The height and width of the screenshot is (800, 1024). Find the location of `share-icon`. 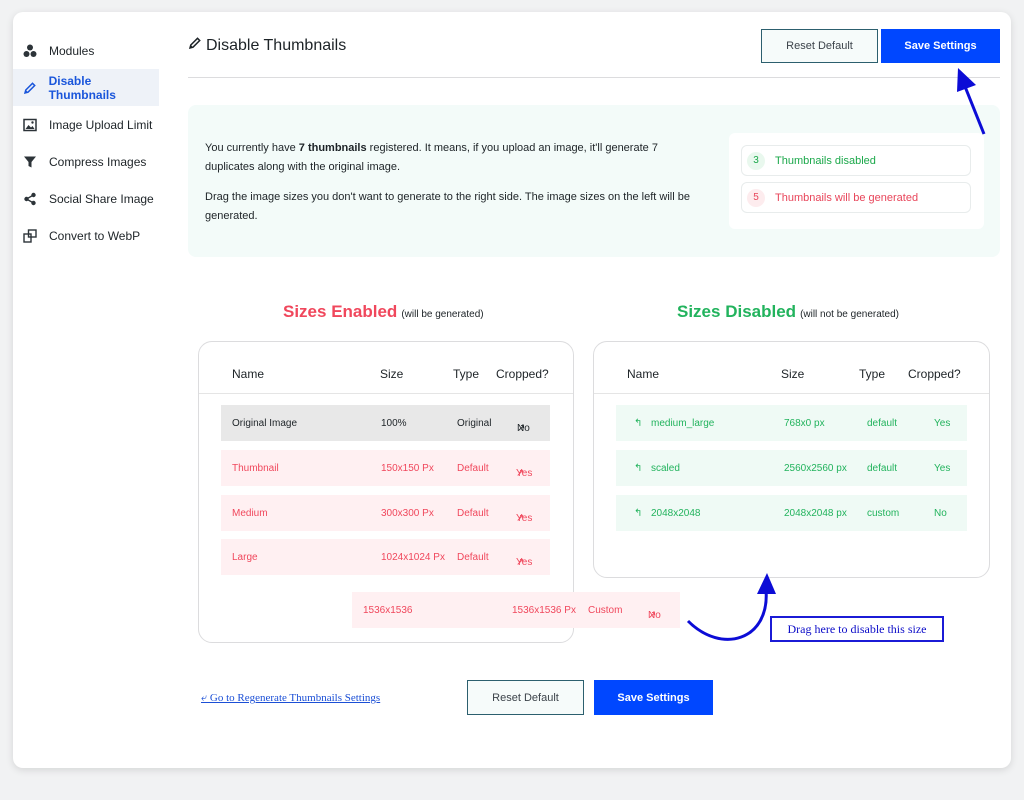

share-icon is located at coordinates (30, 199).